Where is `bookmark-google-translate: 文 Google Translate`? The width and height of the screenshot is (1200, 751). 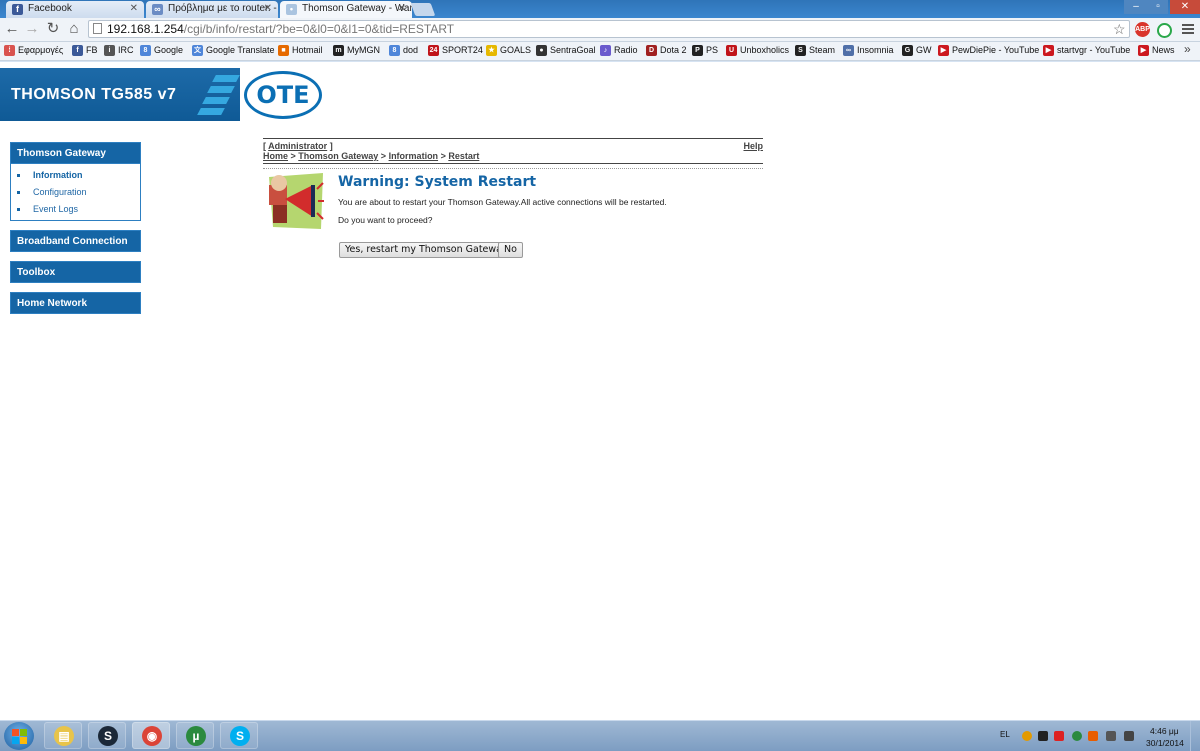
bookmark-google-translate: 文 Google Translate is located at coordinates (233, 51).